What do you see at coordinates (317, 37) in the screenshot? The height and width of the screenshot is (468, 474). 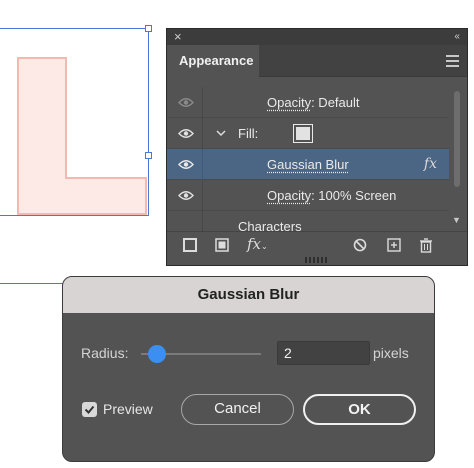 I see `panel-header-bar: × ‹‹` at bounding box center [317, 37].